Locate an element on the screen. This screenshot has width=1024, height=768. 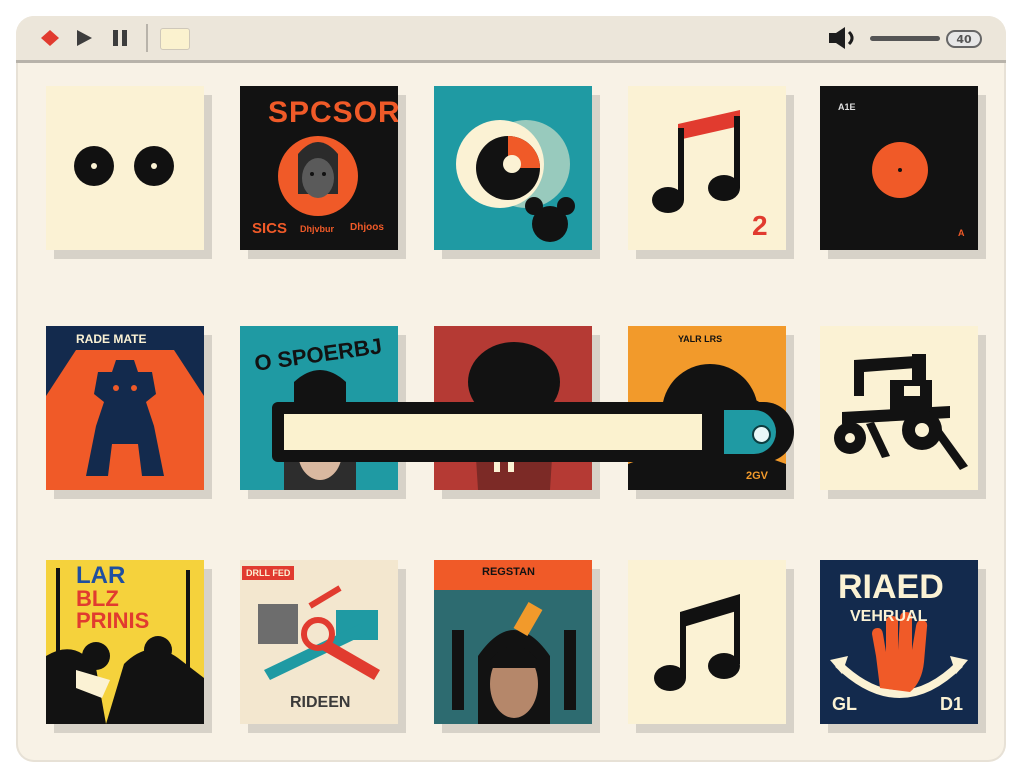
album-subtitle: 2GV is located at coordinates (757, 476).